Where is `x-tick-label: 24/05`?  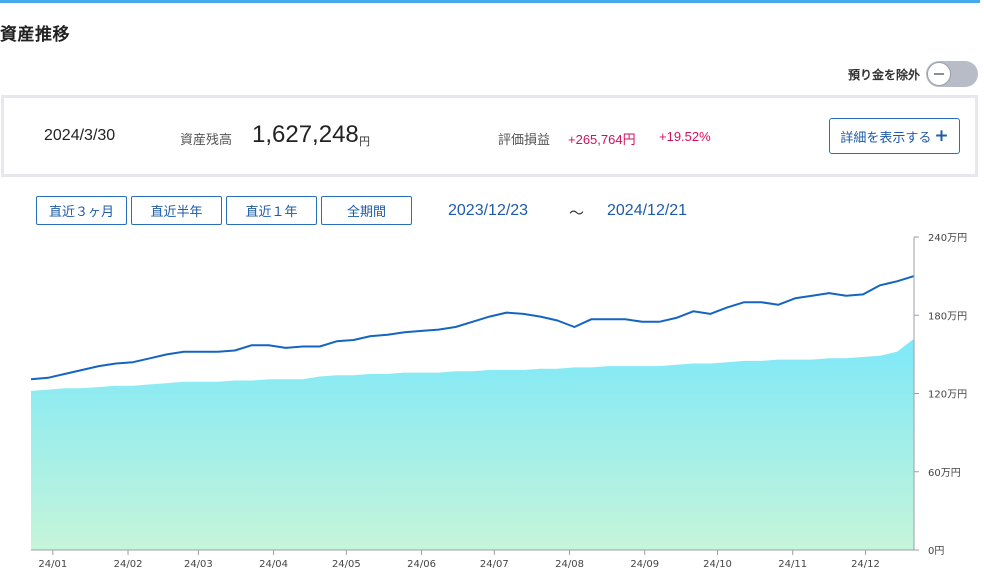
x-tick-label: 24/05 is located at coordinates (346, 564).